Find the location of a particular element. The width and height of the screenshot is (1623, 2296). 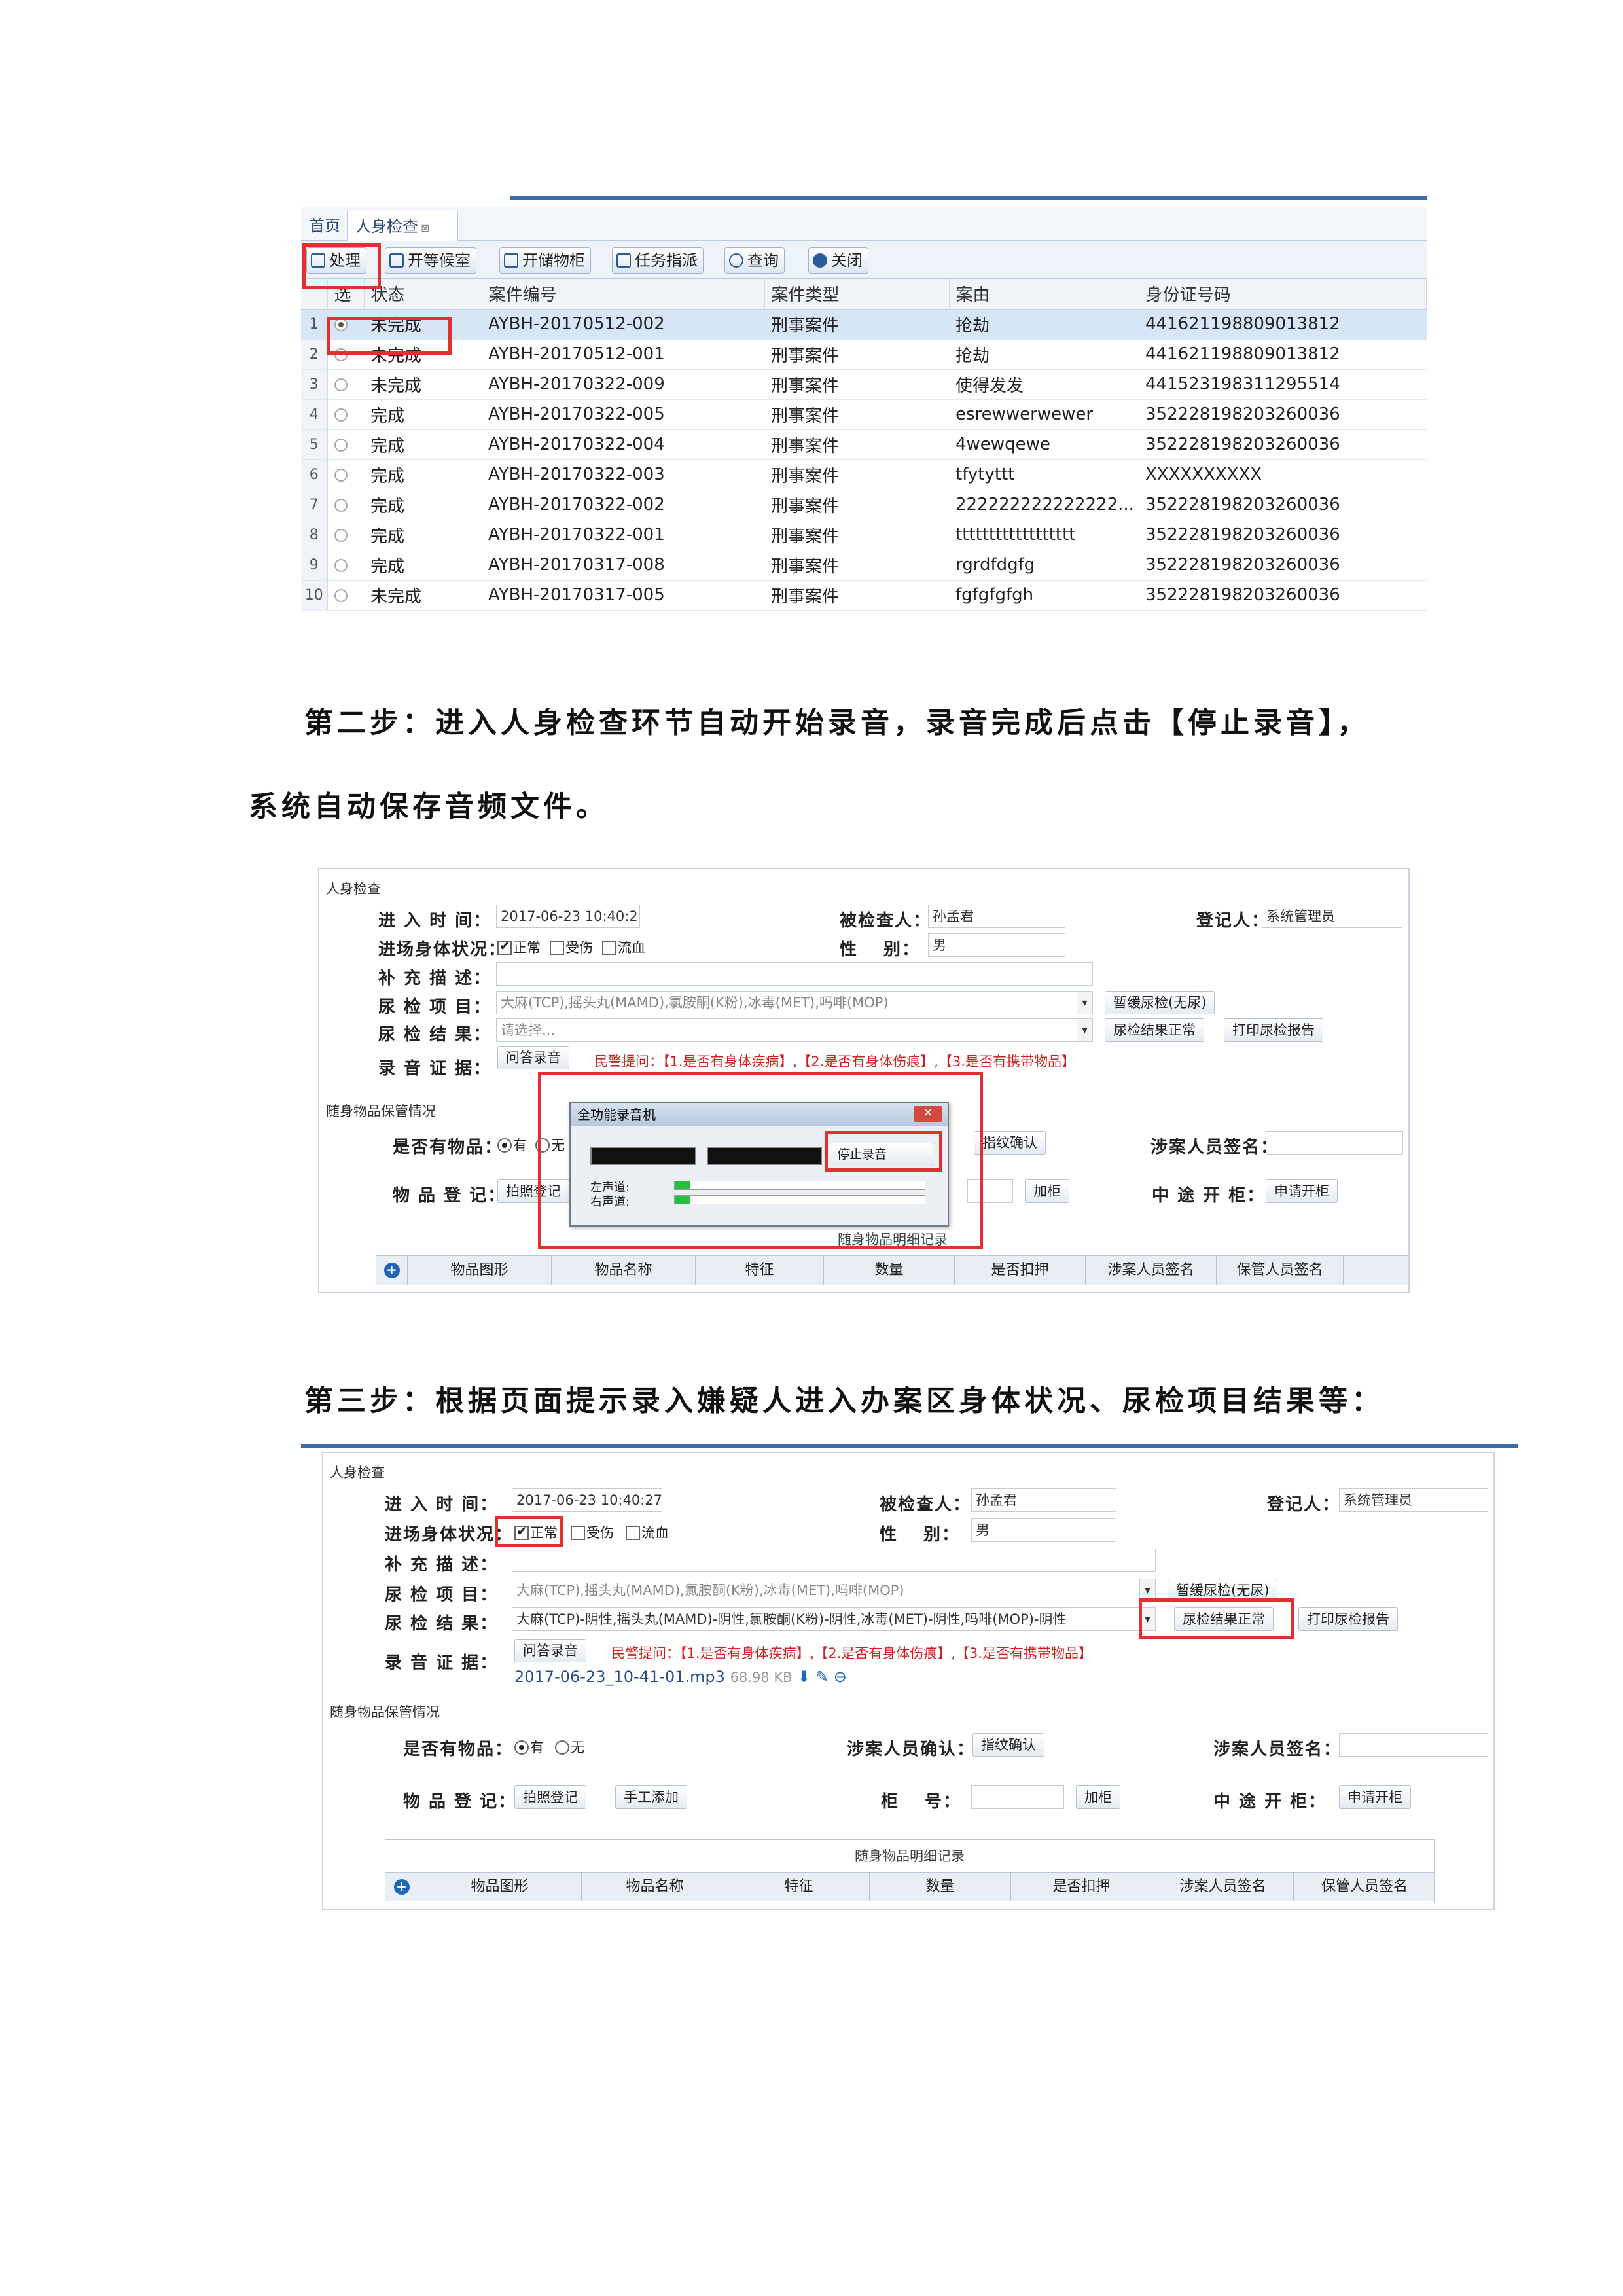

delete-icon: ⊖ is located at coordinates (840, 1677).